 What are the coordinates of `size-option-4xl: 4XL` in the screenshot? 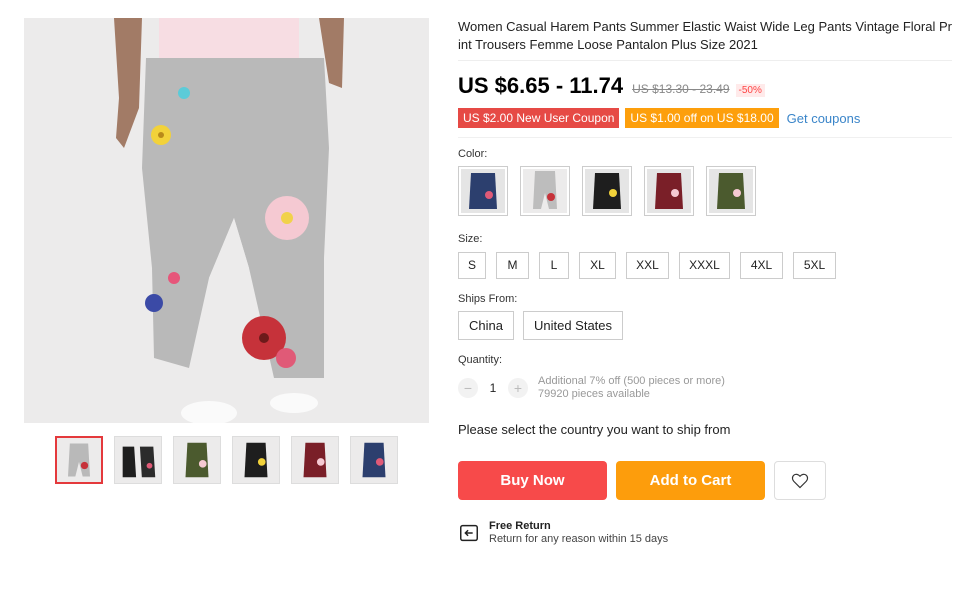 It's located at (761, 265).